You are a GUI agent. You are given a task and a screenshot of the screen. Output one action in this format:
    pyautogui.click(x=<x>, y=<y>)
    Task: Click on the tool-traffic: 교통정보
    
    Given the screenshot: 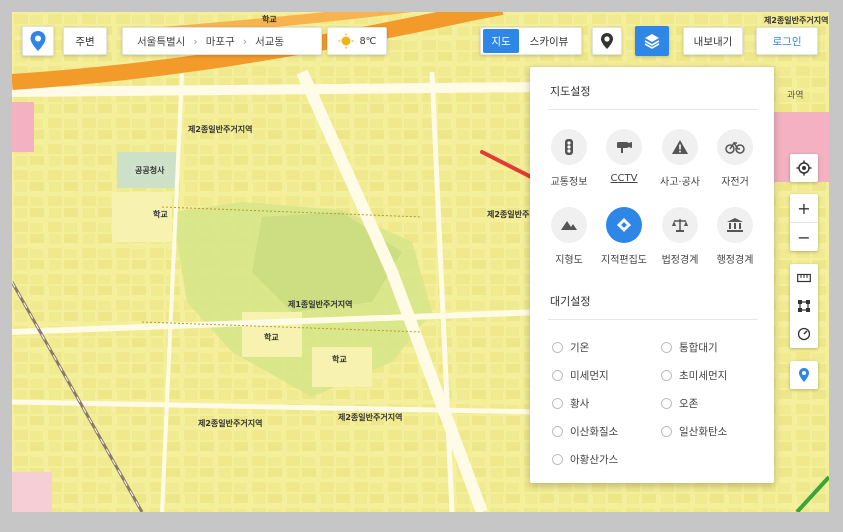 What is the action you would take?
    pyautogui.click(x=569, y=158)
    